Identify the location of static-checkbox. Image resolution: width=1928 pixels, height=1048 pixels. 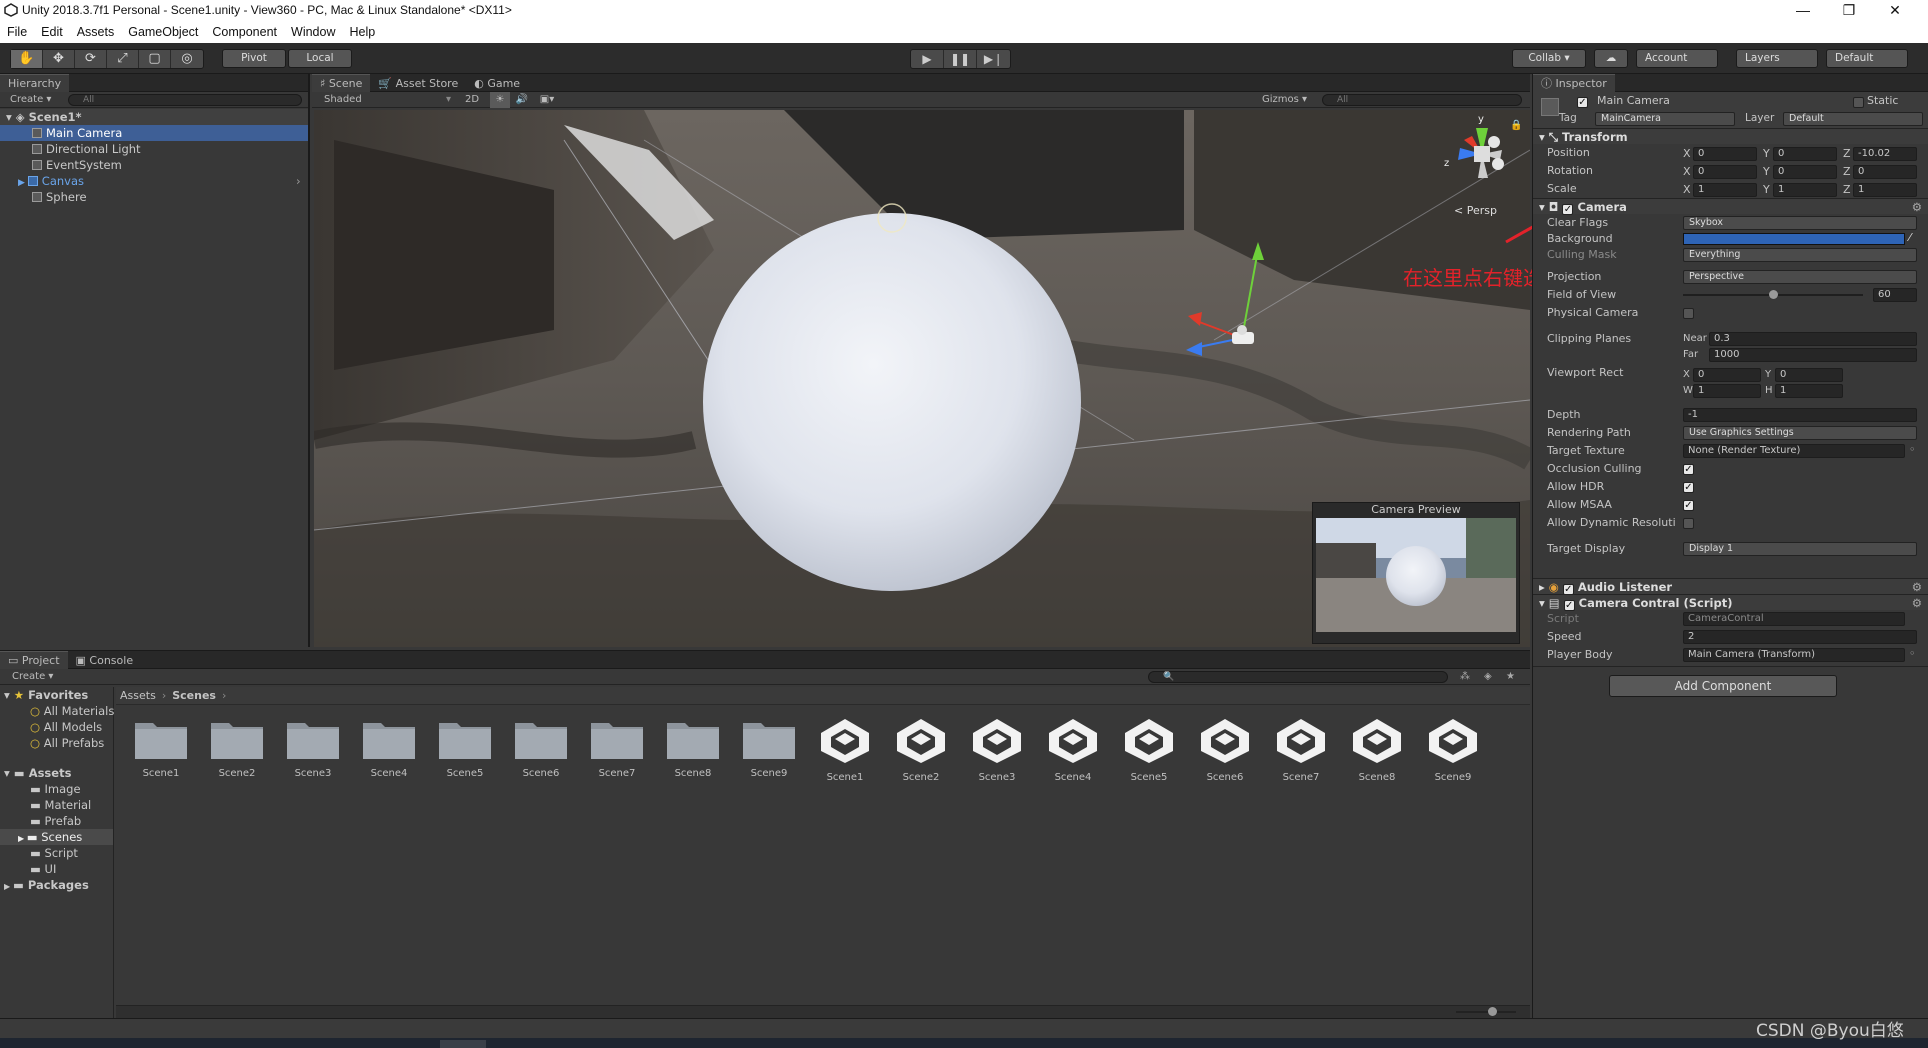
(1858, 102).